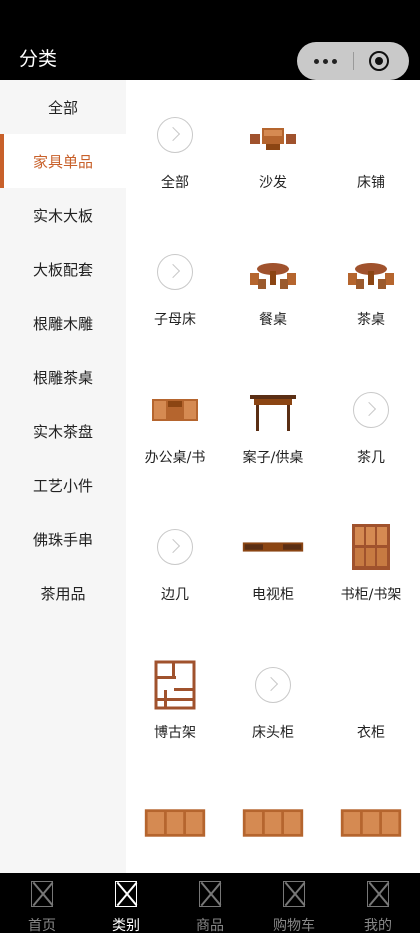  What do you see at coordinates (273, 435) in the screenshot?
I see `grid-item-altar-table: 案子/供桌` at bounding box center [273, 435].